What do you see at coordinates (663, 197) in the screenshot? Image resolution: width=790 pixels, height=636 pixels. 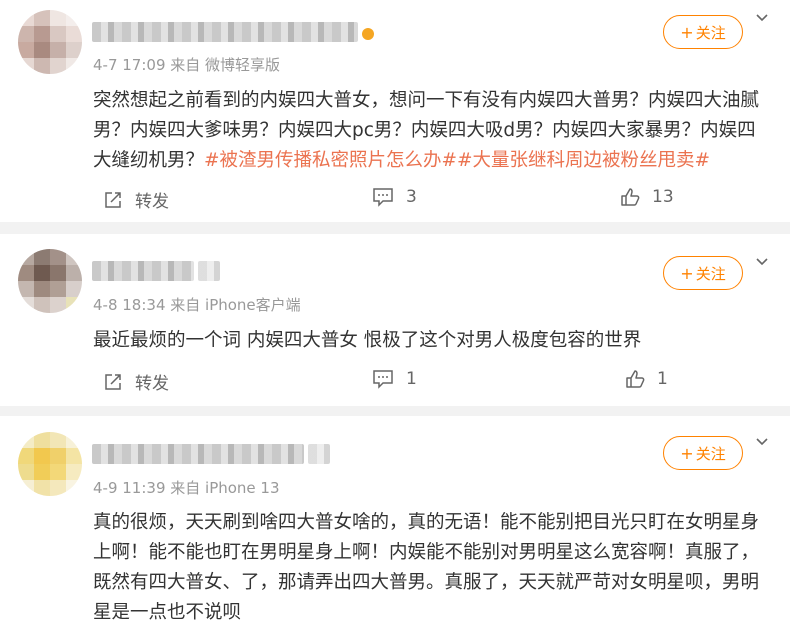 I see `like-count: 13` at bounding box center [663, 197].